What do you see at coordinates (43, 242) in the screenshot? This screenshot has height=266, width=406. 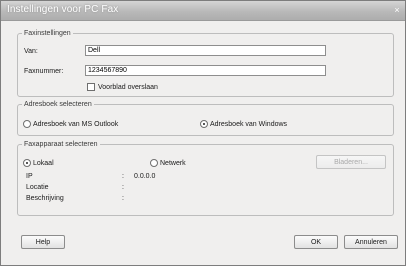 I see `help-button: Help` at bounding box center [43, 242].